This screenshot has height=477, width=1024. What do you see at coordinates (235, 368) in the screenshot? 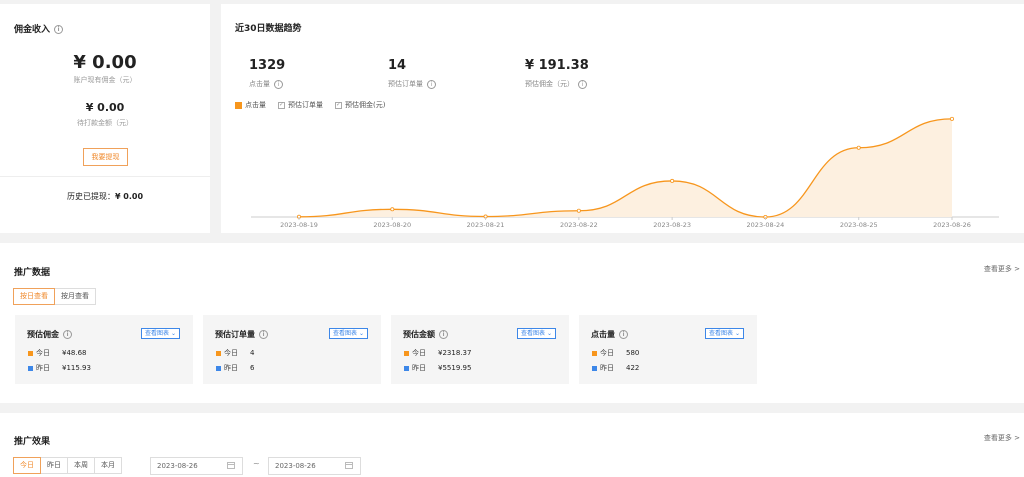
I see `row-yesterday: 昨日 6` at bounding box center [235, 368].